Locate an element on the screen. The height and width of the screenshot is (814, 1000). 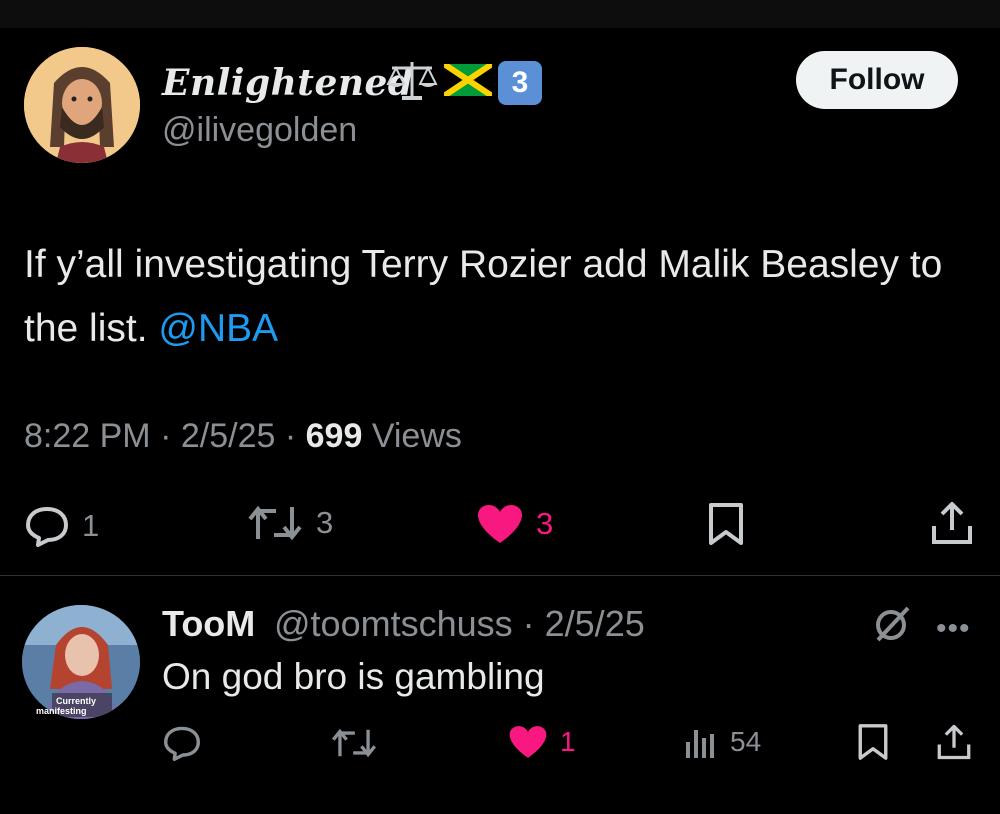
jamaica-flag-icon is located at coordinates (468, 81).